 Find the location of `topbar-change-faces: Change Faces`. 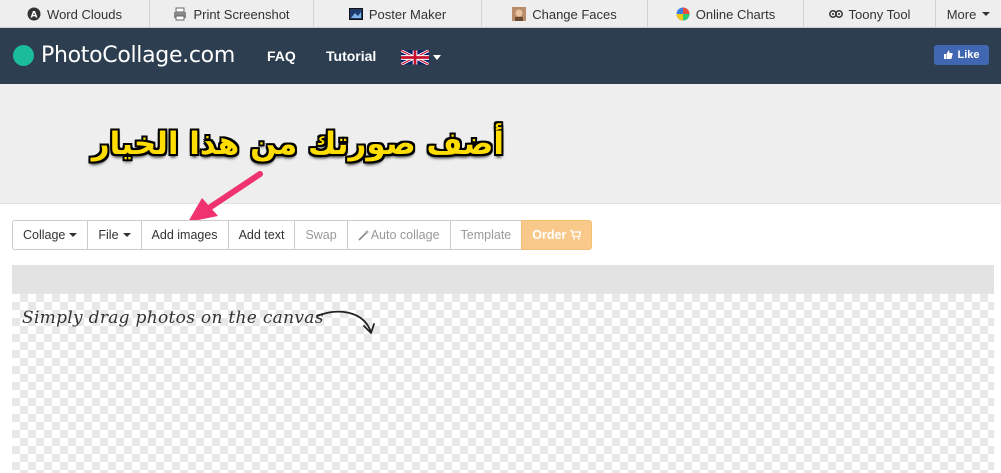

topbar-change-faces: Change Faces is located at coordinates (565, 14).